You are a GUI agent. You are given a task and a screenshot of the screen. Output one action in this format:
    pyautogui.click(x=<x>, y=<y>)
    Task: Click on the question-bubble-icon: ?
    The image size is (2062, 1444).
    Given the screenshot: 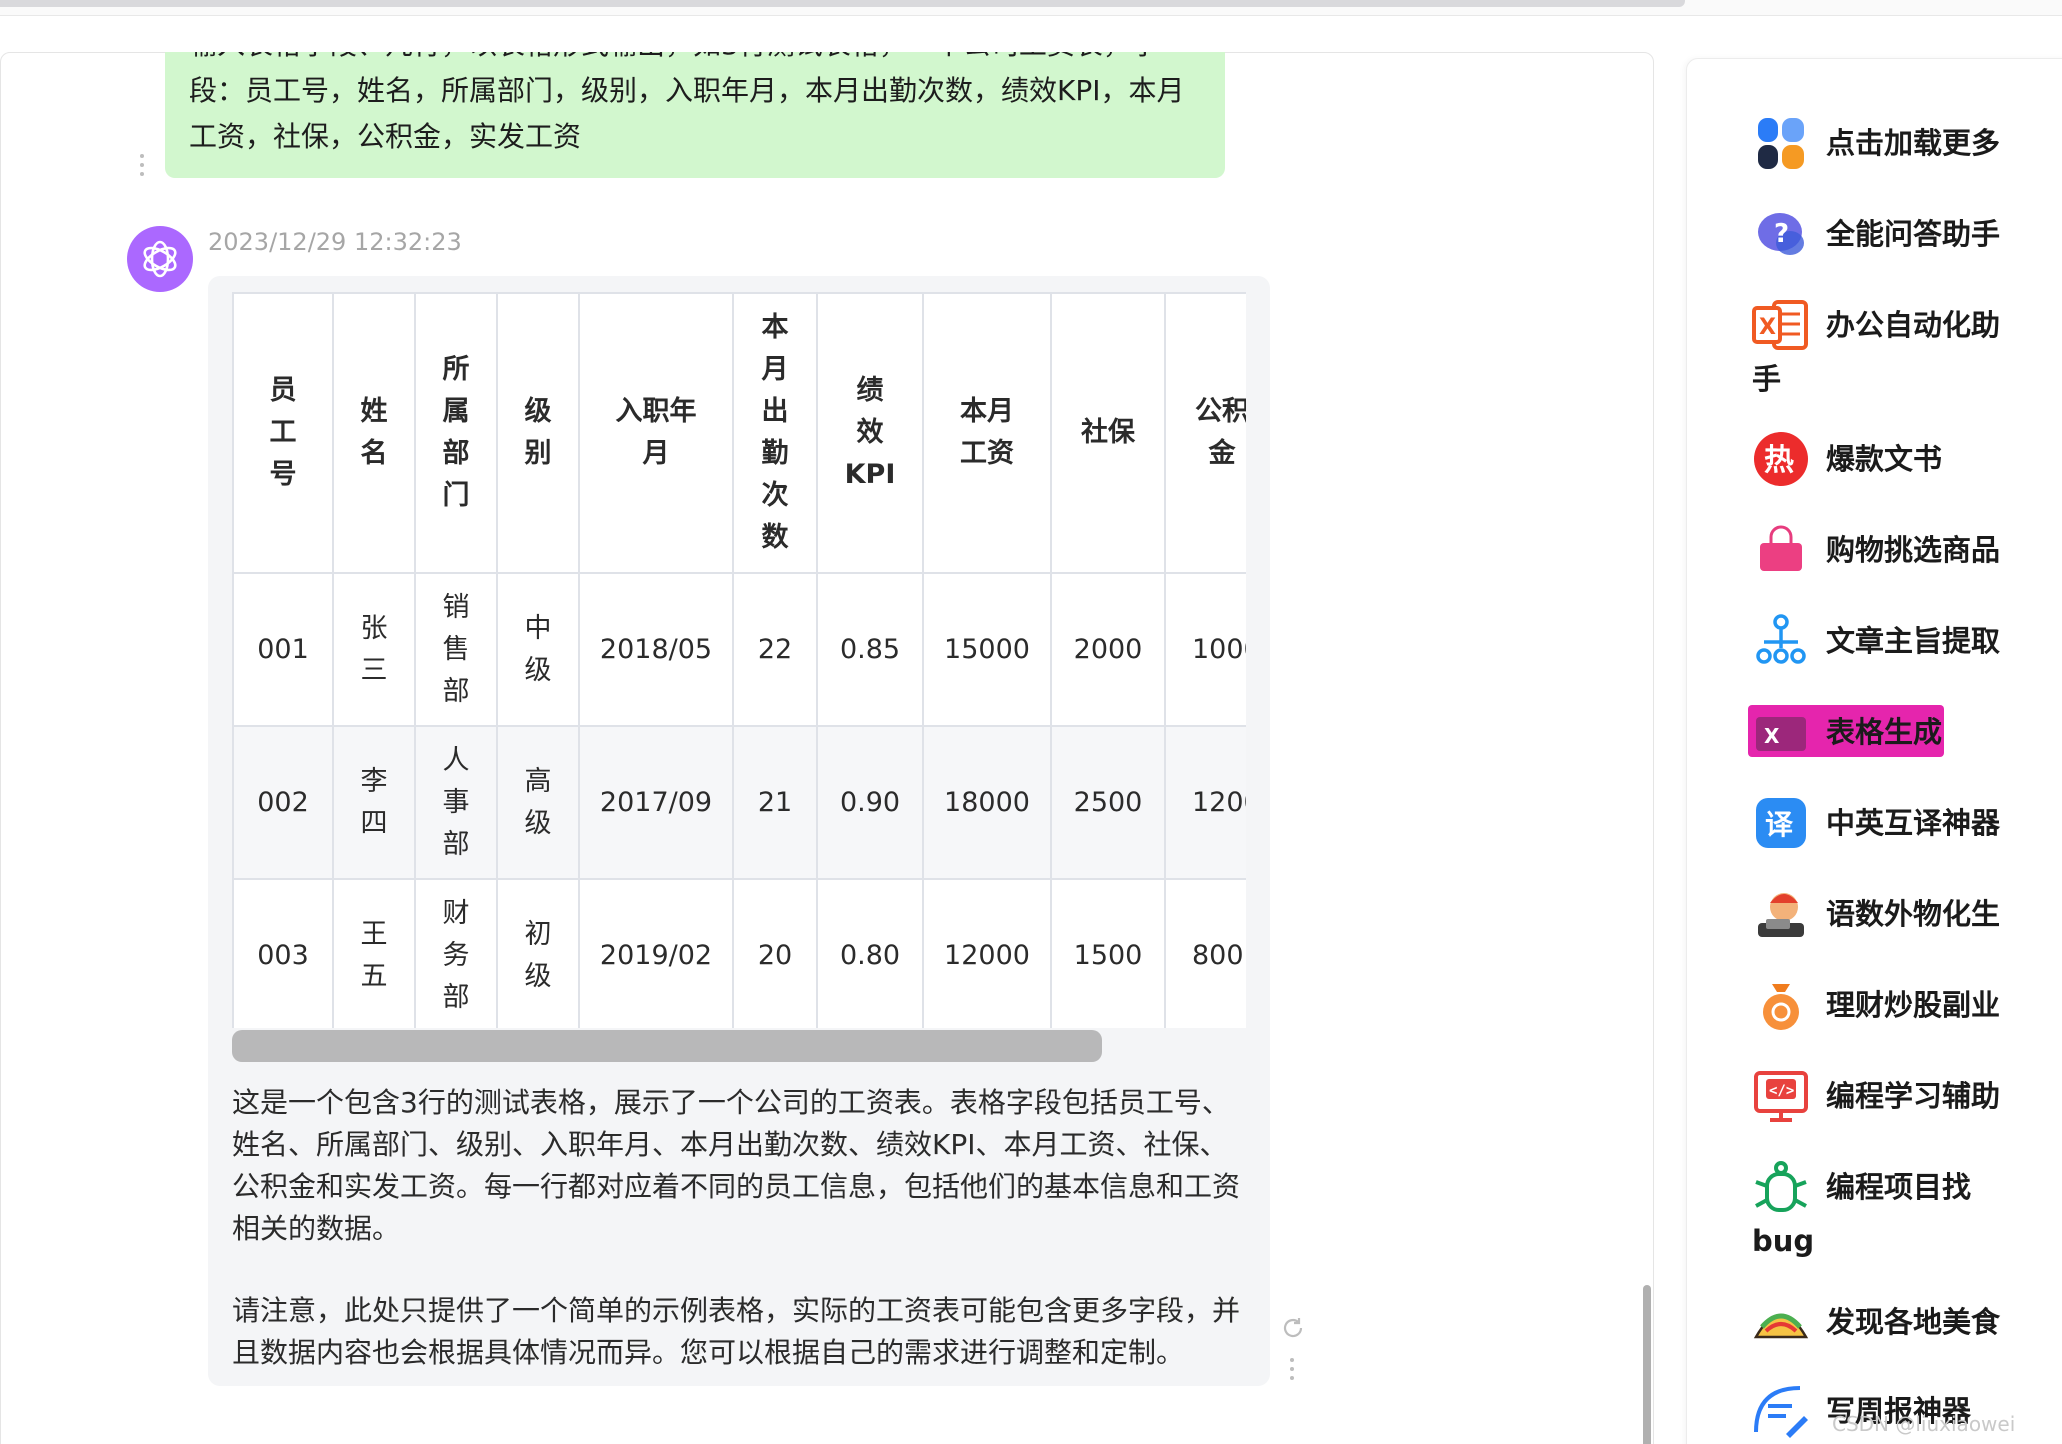 What is the action you would take?
    pyautogui.click(x=1781, y=234)
    